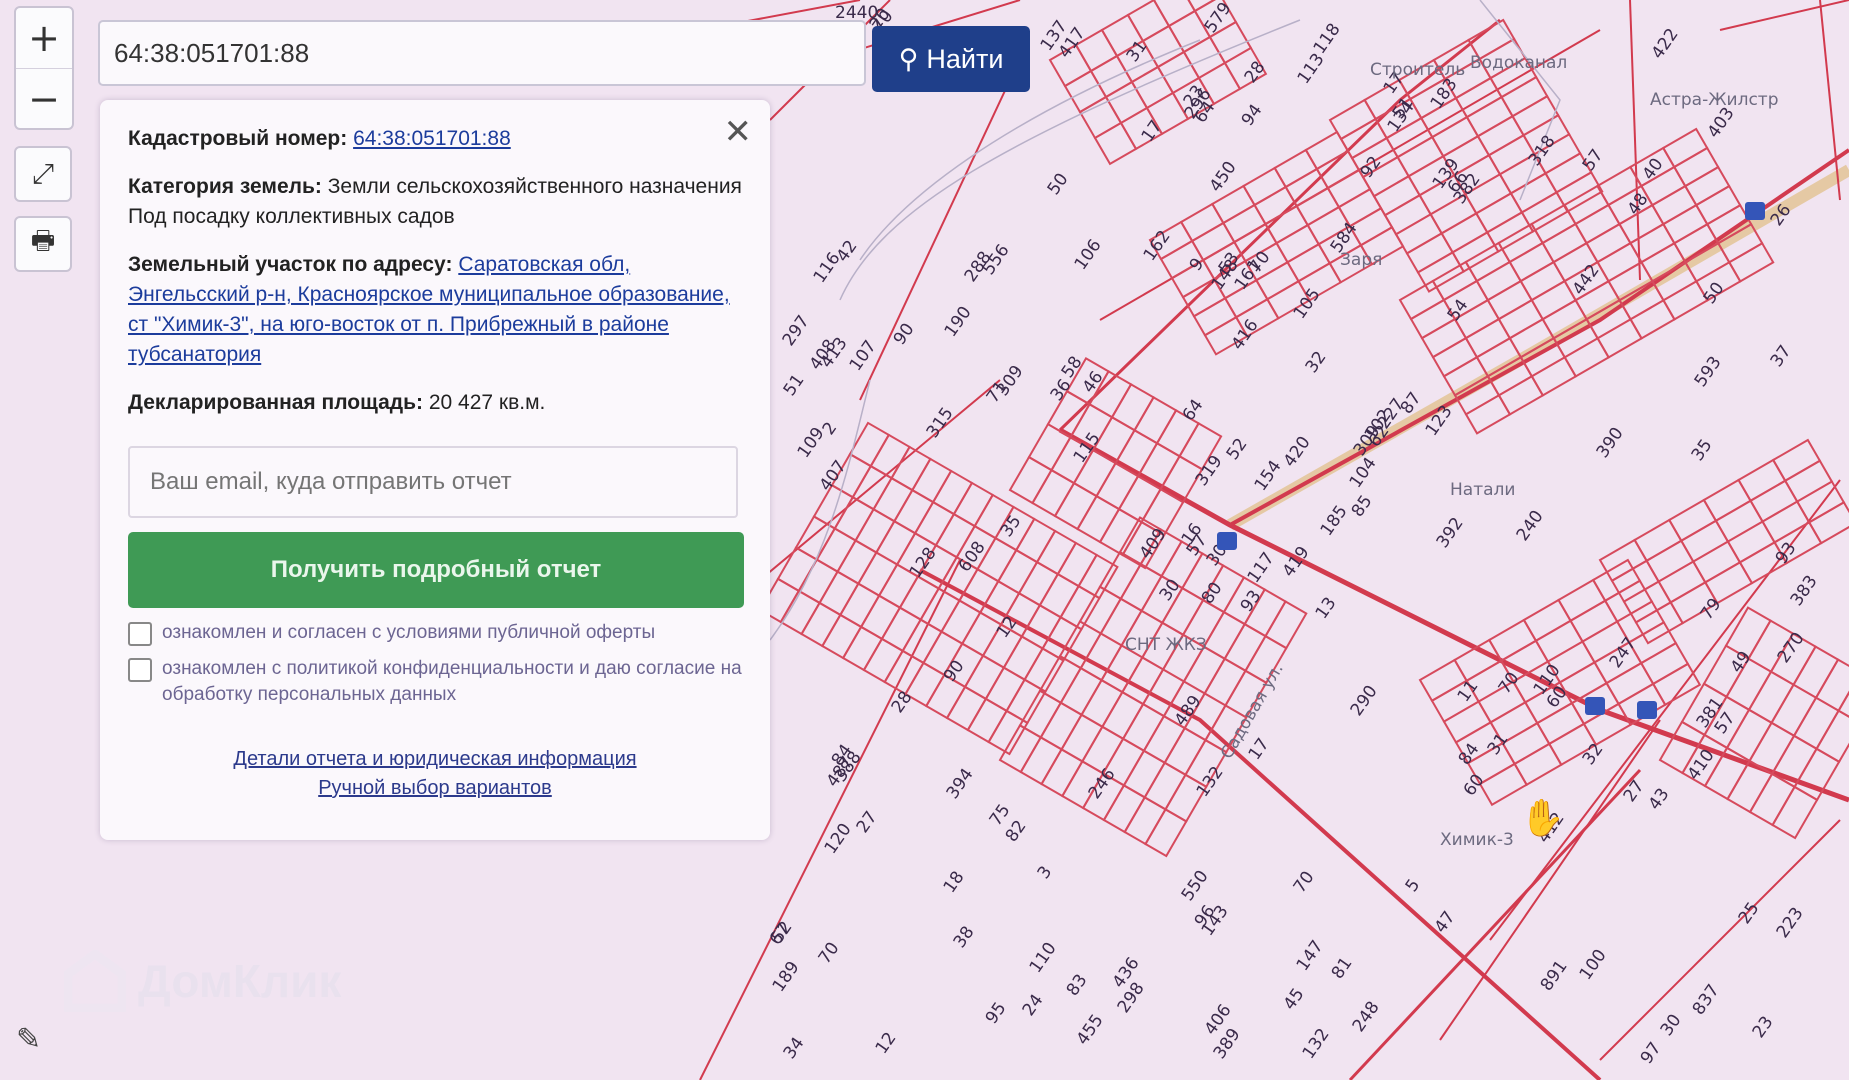  Describe the element at coordinates (1714, 100) in the screenshot. I see `place-label: Астра-Жилстр` at that location.